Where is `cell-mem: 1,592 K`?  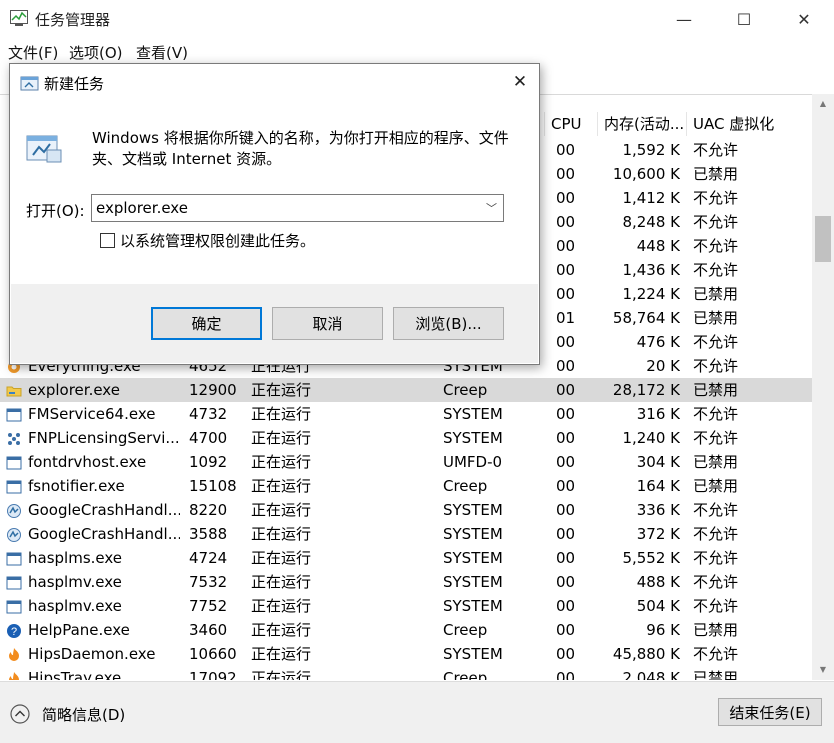
cell-mem: 1,592 K is located at coordinates (651, 150).